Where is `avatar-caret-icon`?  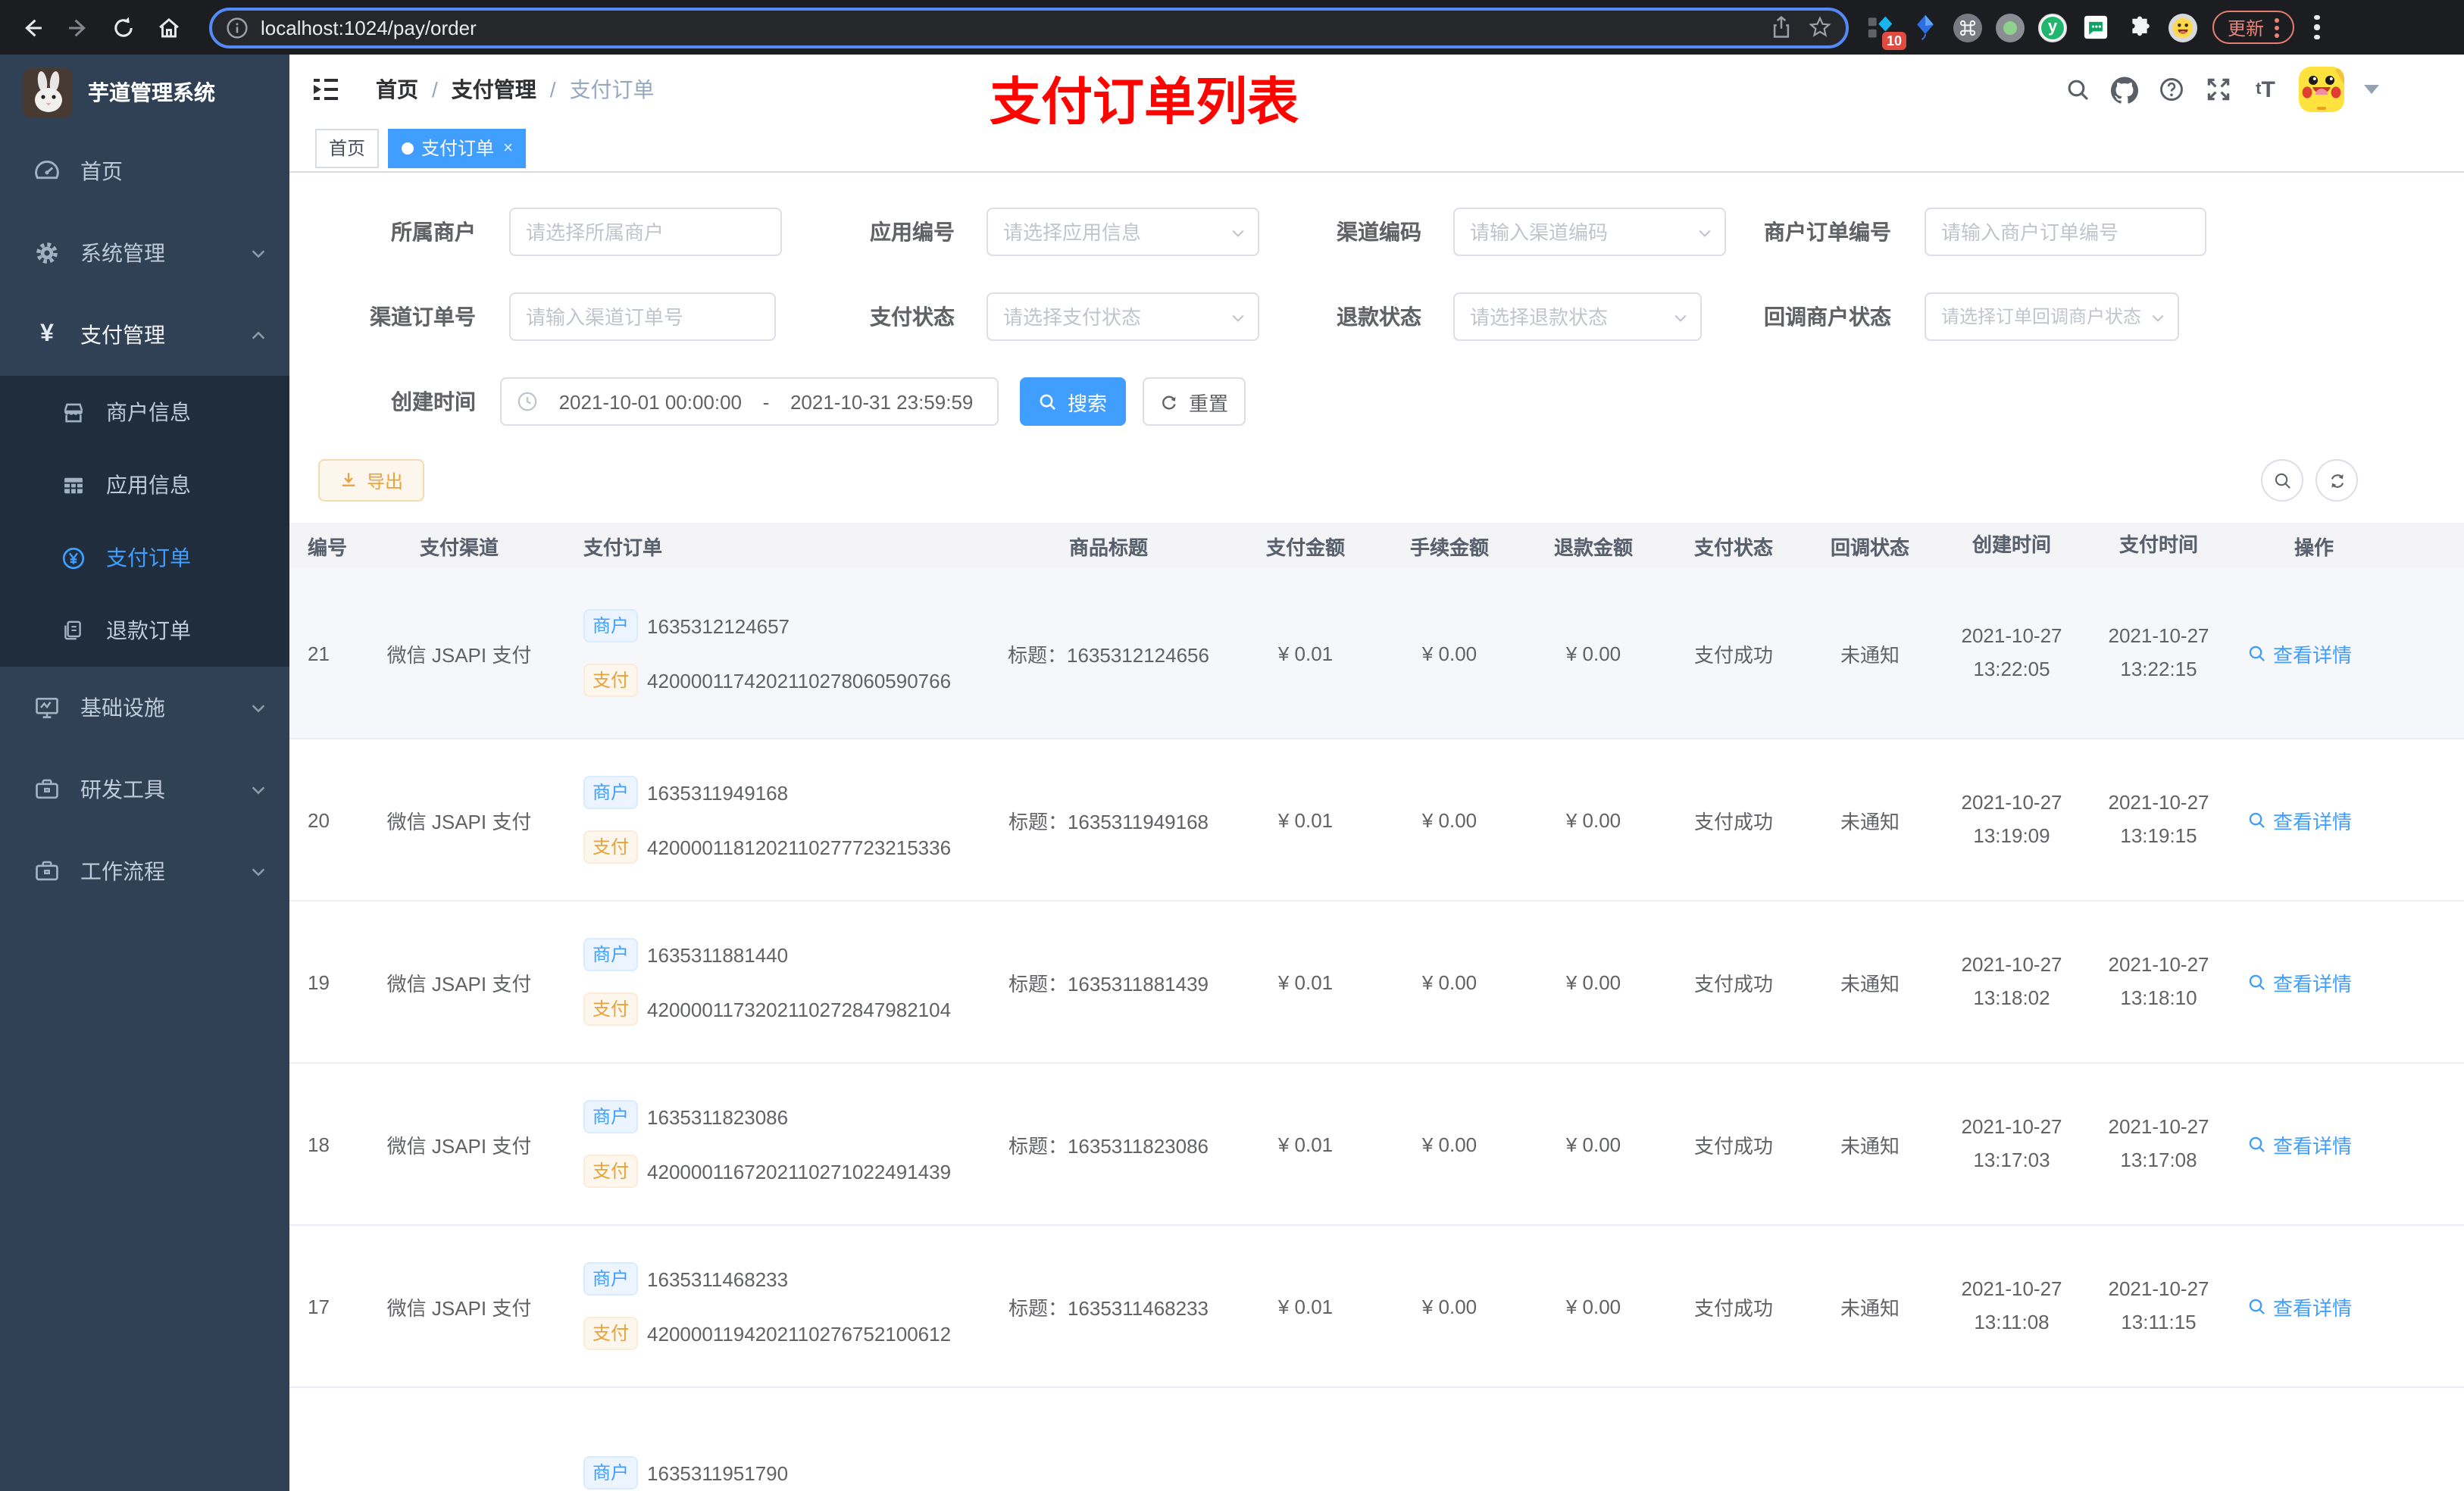 avatar-caret-icon is located at coordinates (2371, 89).